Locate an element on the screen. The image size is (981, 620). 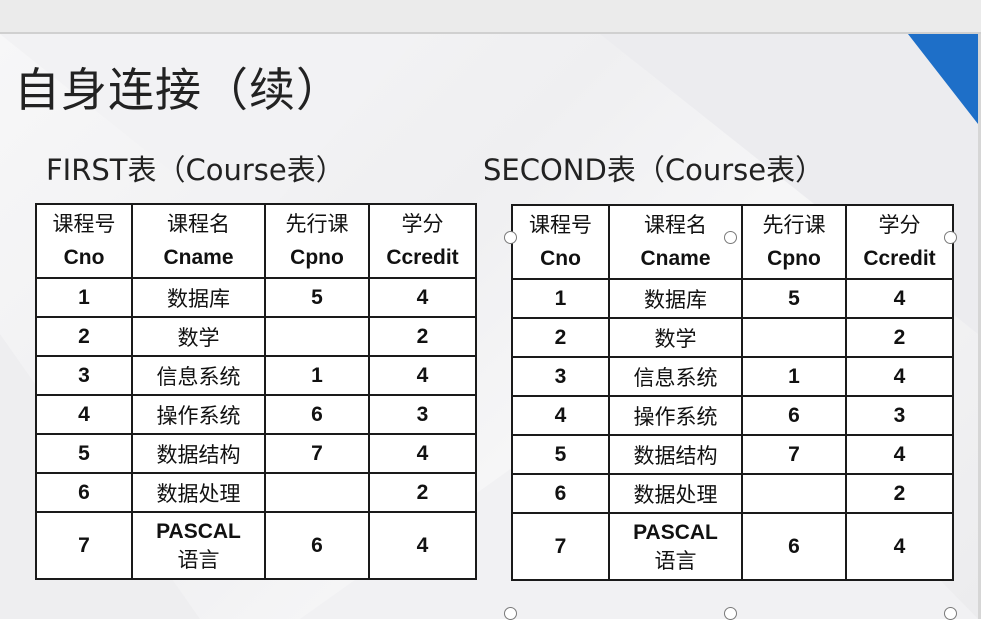
slide-title: 自身连接（续） is located at coordinates (178, 90).